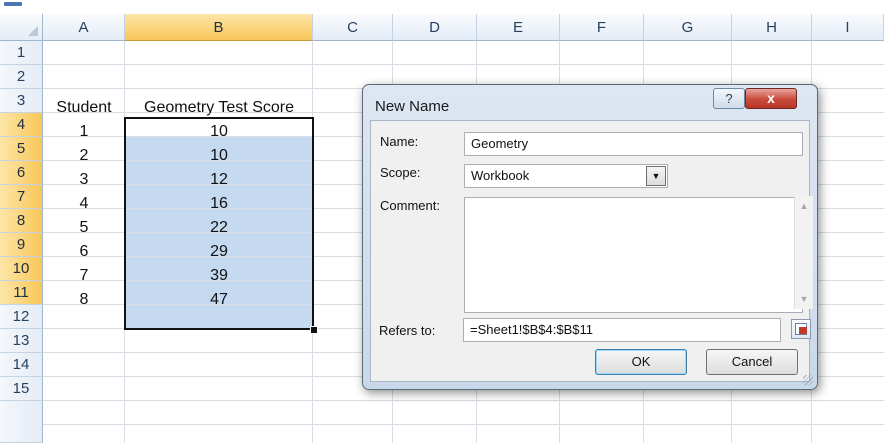 The image size is (884, 443). What do you see at coordinates (641, 362) in the screenshot?
I see `ok-button: OK` at bounding box center [641, 362].